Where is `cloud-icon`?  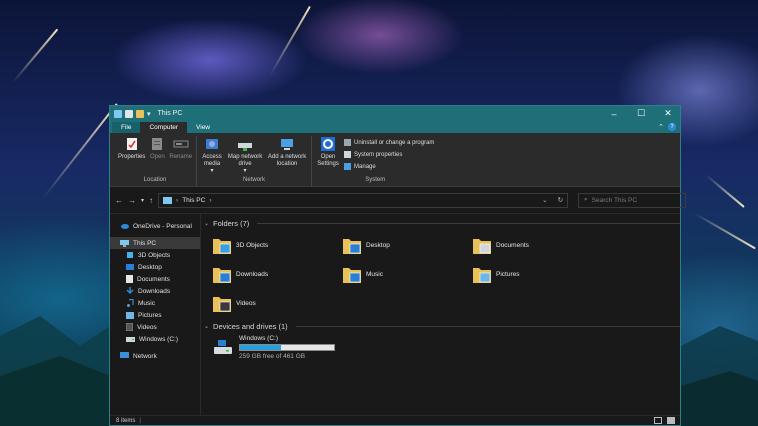 cloud-icon is located at coordinates (124, 226).